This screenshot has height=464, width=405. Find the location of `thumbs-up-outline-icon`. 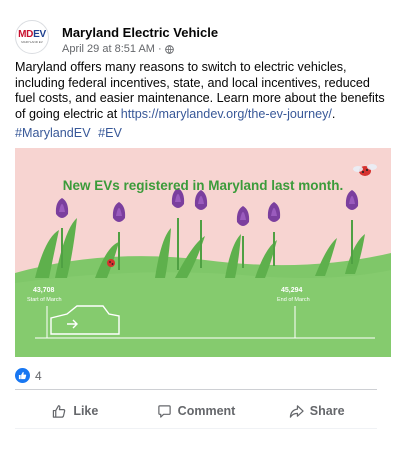

thumbs-up-outline-icon is located at coordinates (59, 411).